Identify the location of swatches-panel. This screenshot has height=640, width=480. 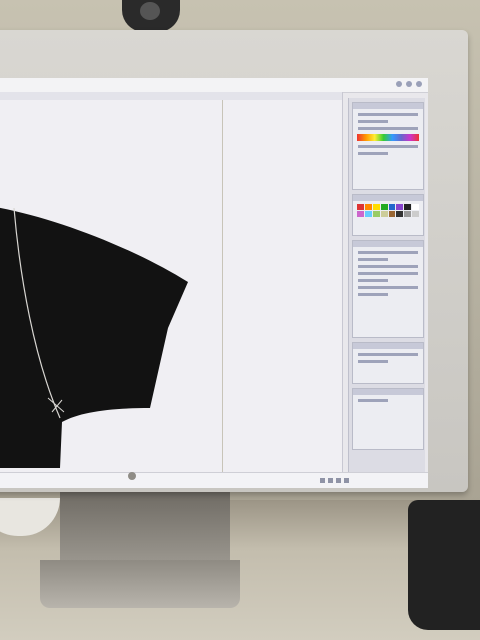
(388, 215).